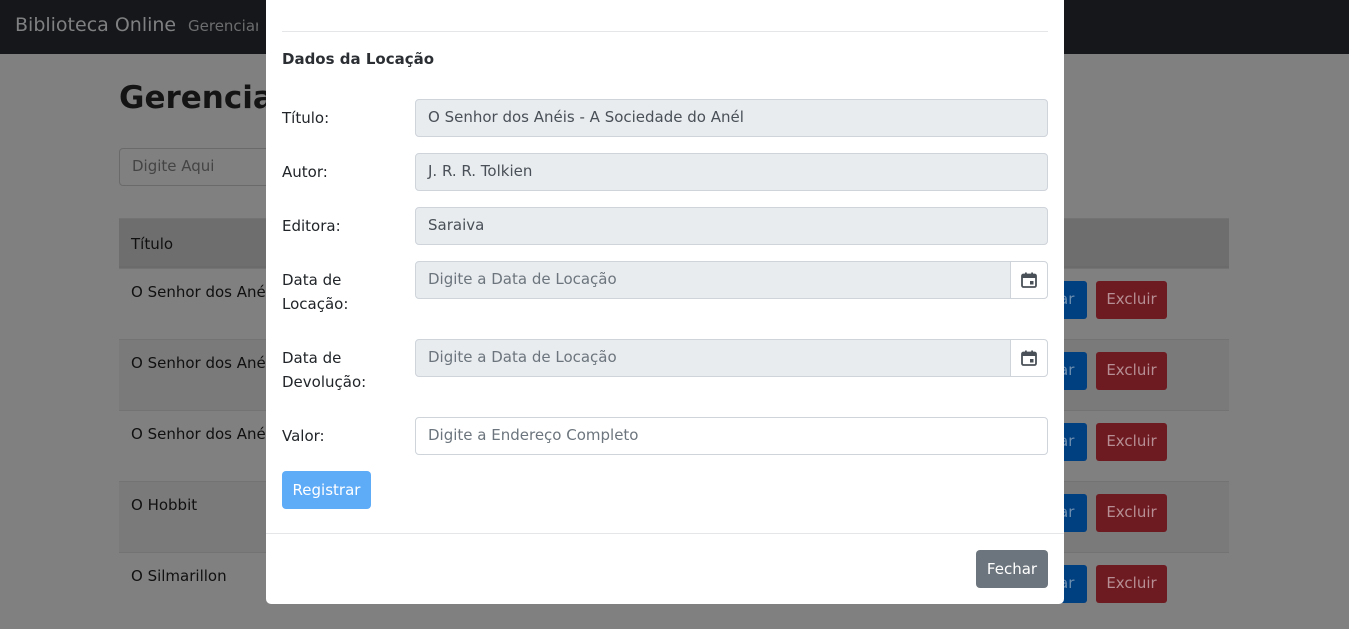 This screenshot has height=629, width=1349. Describe the element at coordinates (665, 31) in the screenshot. I see `modal-header-divider` at that location.